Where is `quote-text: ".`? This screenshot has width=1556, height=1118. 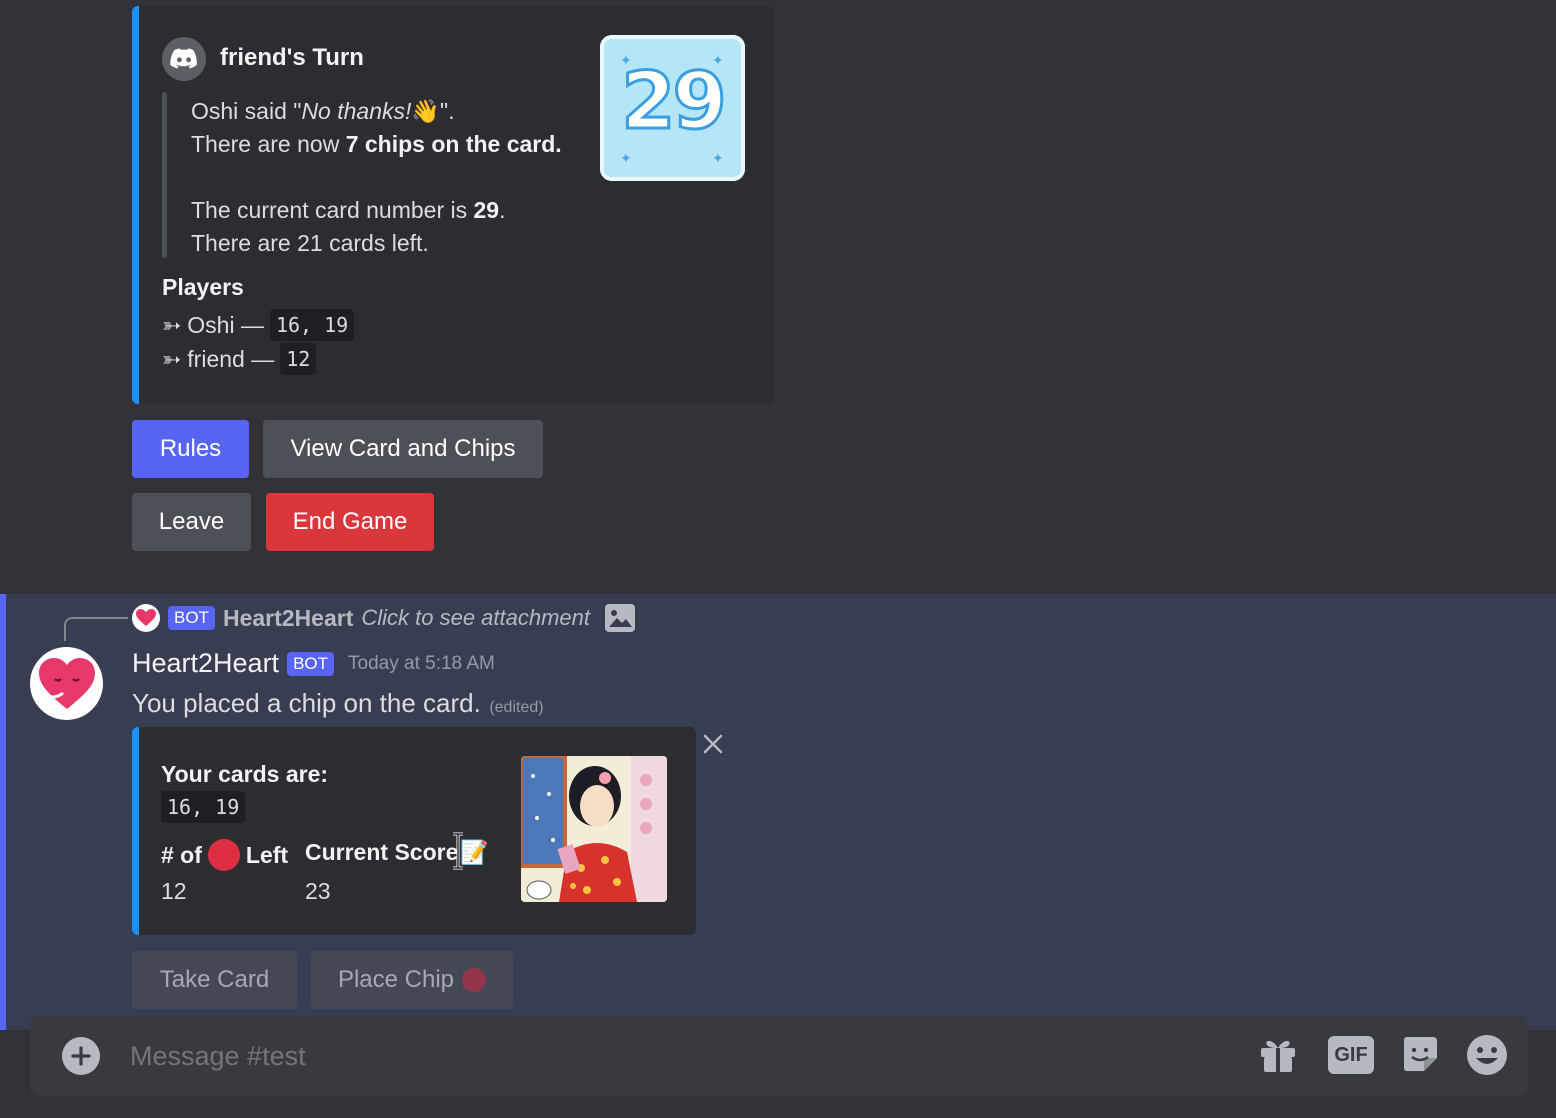 quote-text: ". is located at coordinates (447, 111).